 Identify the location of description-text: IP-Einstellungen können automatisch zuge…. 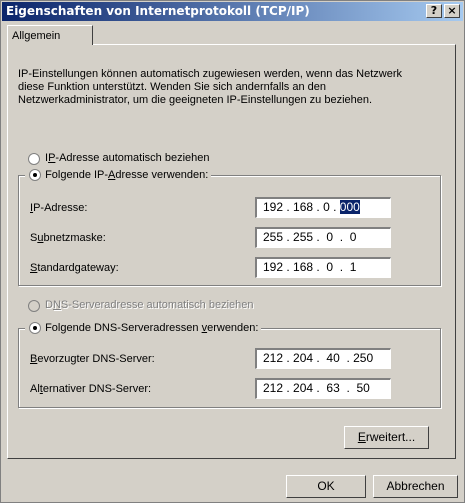
(210, 87).